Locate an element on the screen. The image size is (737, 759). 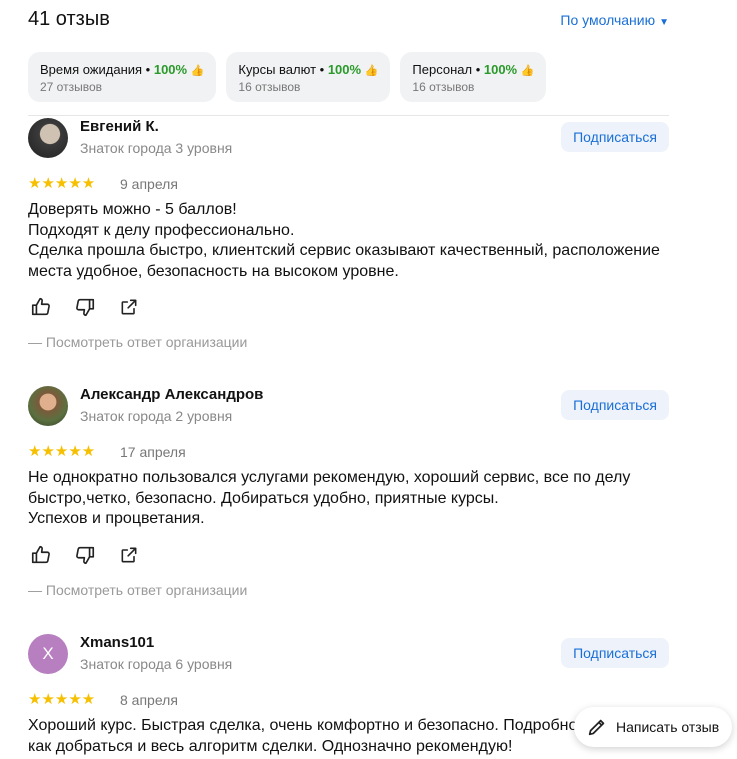
reviews-count: 41 отзыв is located at coordinates (69, 19).